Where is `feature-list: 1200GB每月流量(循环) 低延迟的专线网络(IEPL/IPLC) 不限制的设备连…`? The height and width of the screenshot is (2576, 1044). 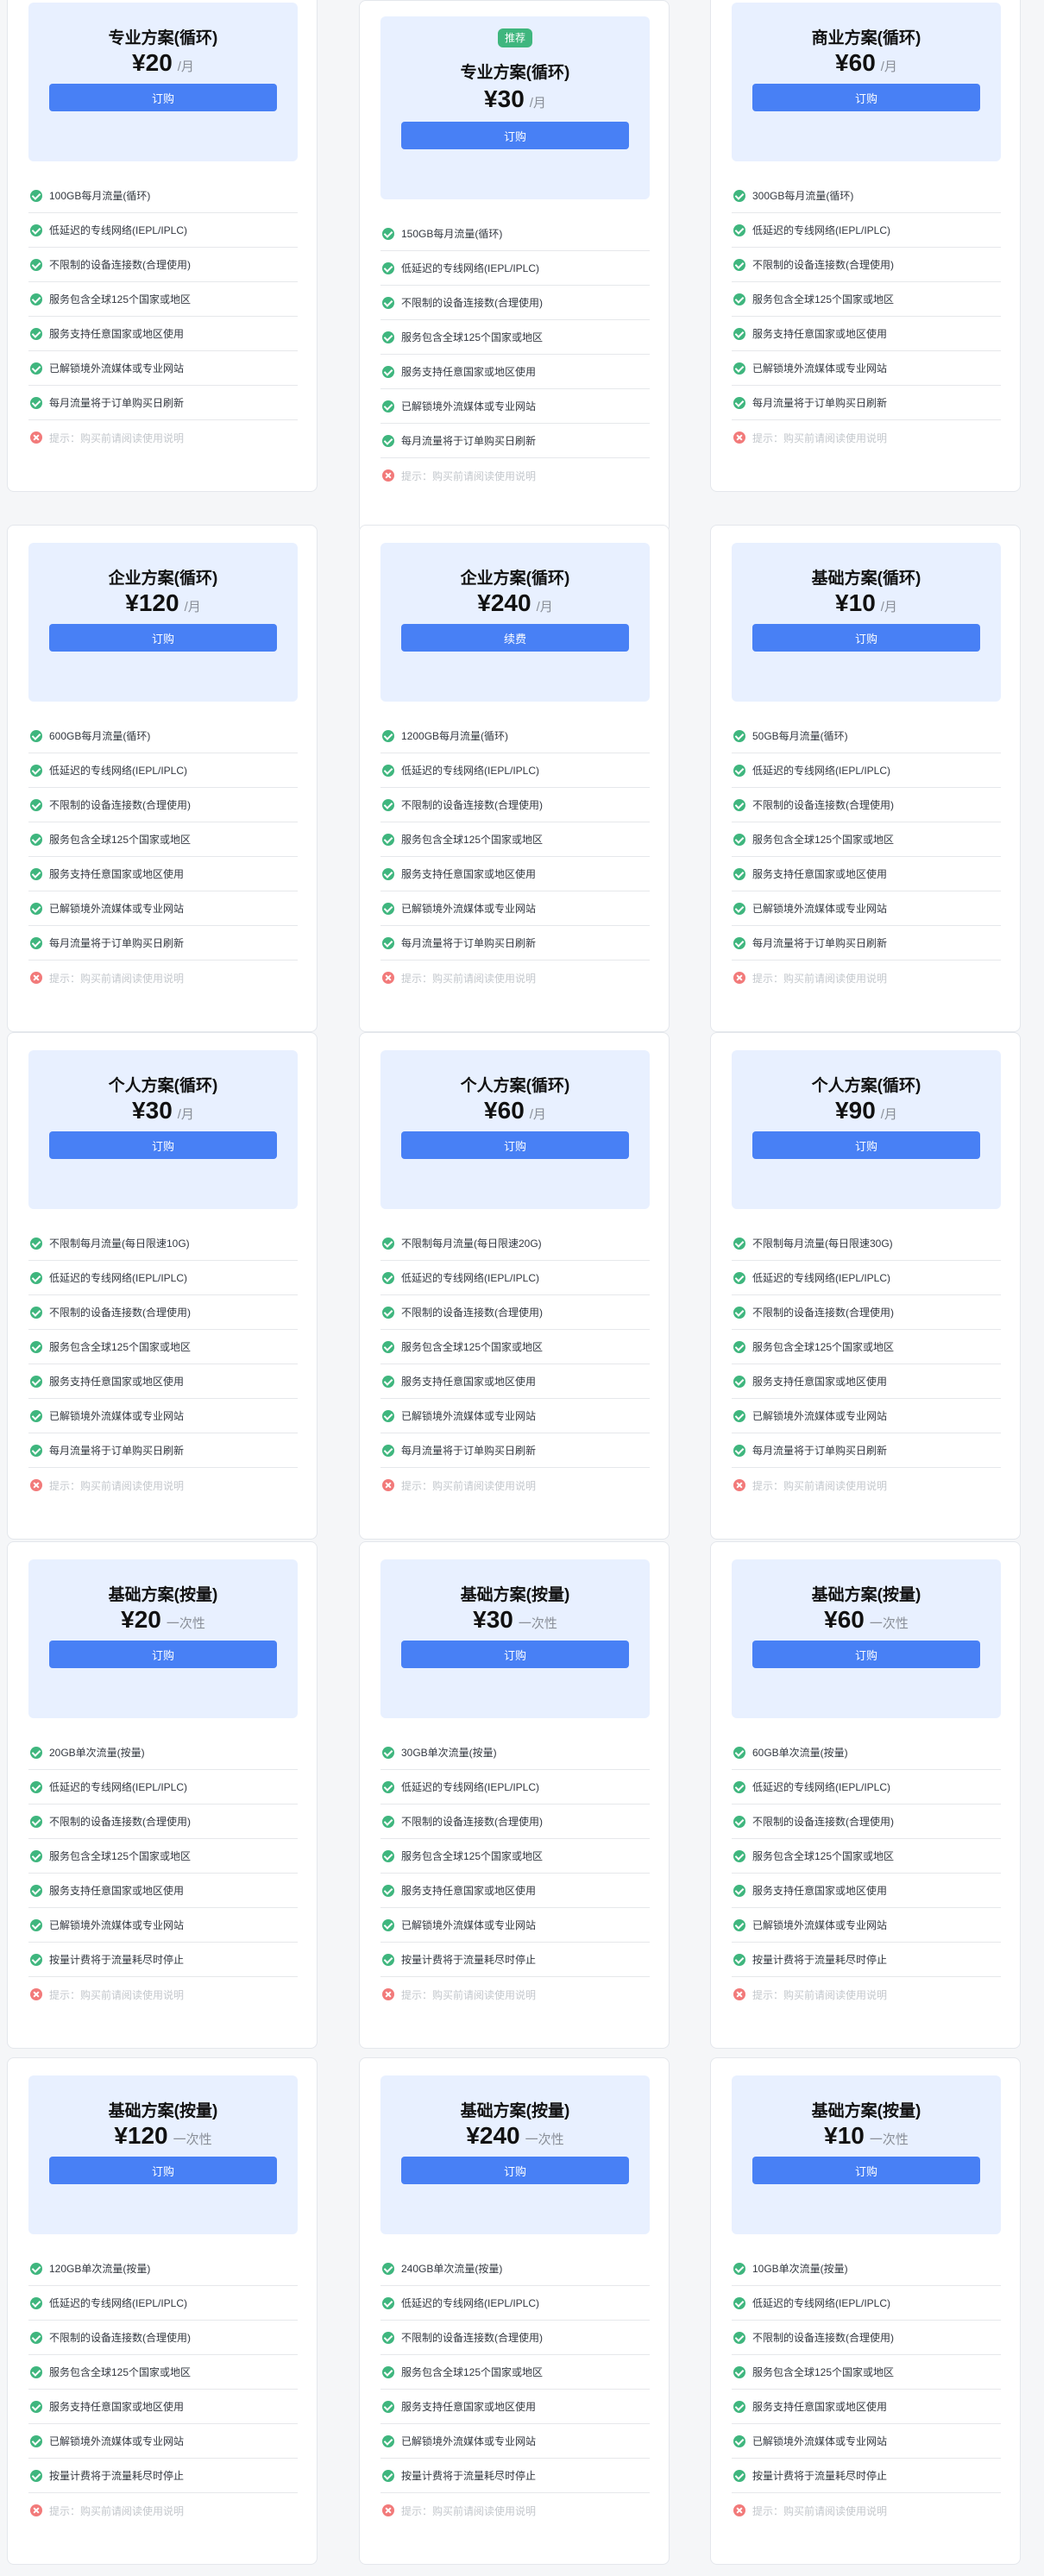
feature-list: 1200GB每月流量(循环) 低延迟的专线网络(IEPL/IPLC) 不限制的设备连… is located at coordinates (515, 857).